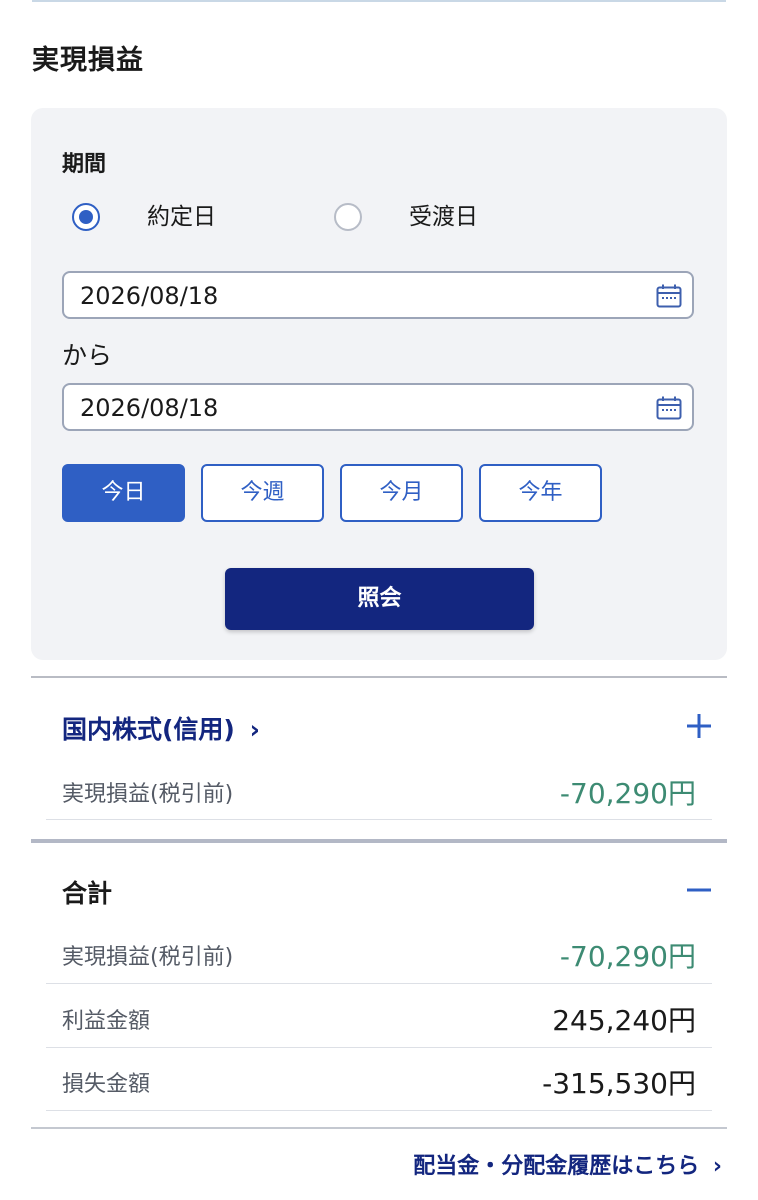 The height and width of the screenshot is (1200, 758). What do you see at coordinates (348, 217) in the screenshot?
I see `radio-settlement-date` at bounding box center [348, 217].